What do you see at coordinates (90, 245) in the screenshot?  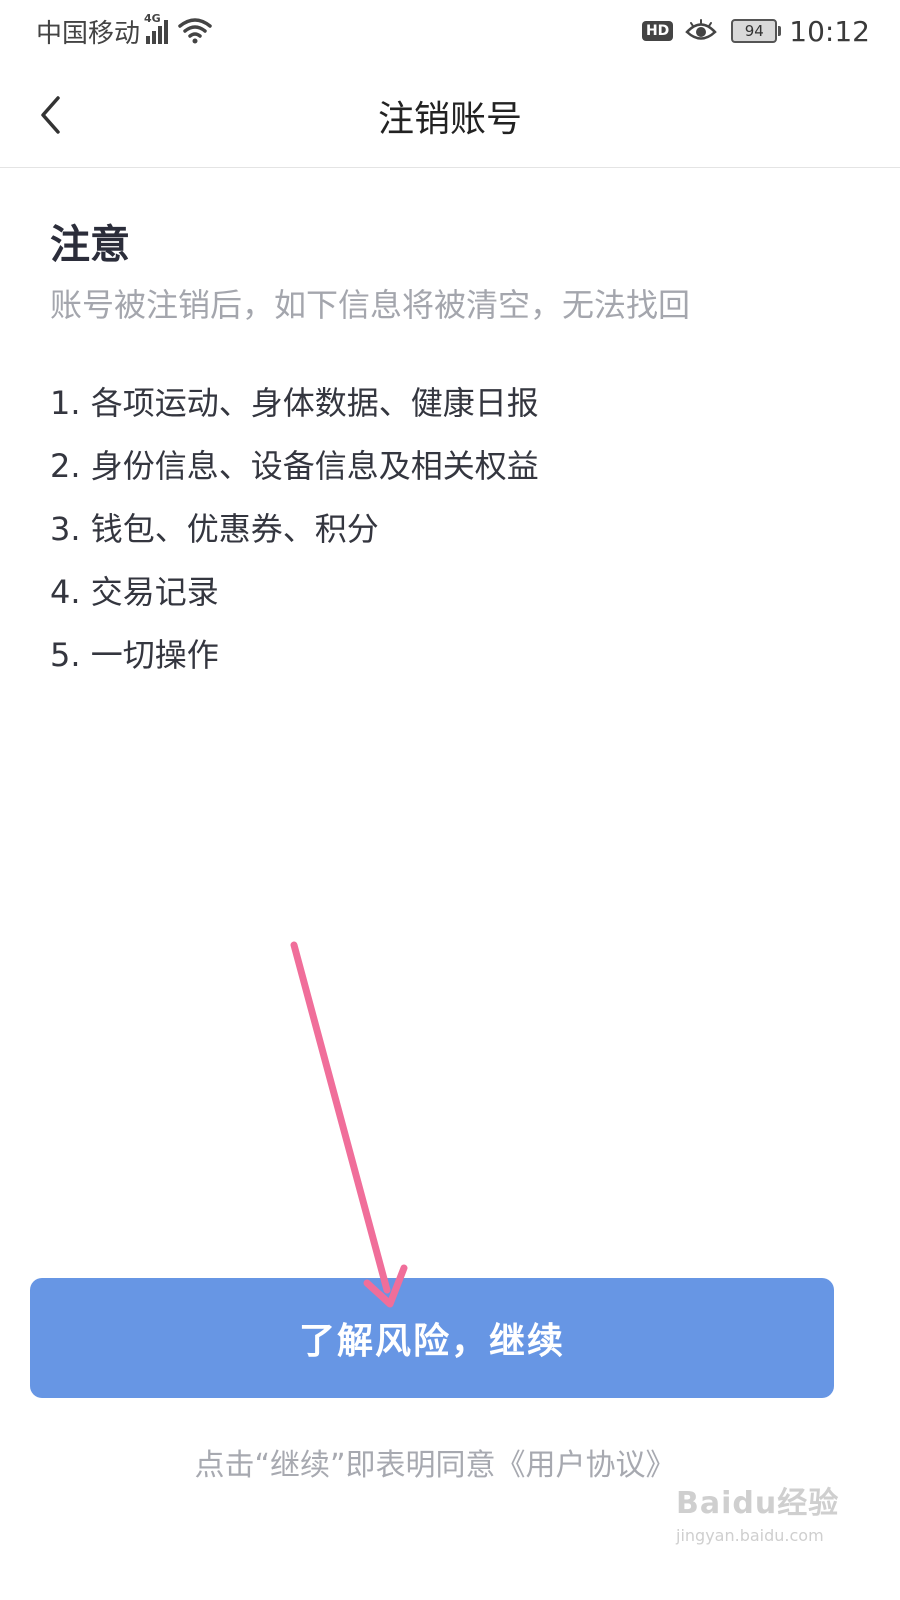 I see `notice-title: 注意` at bounding box center [90, 245].